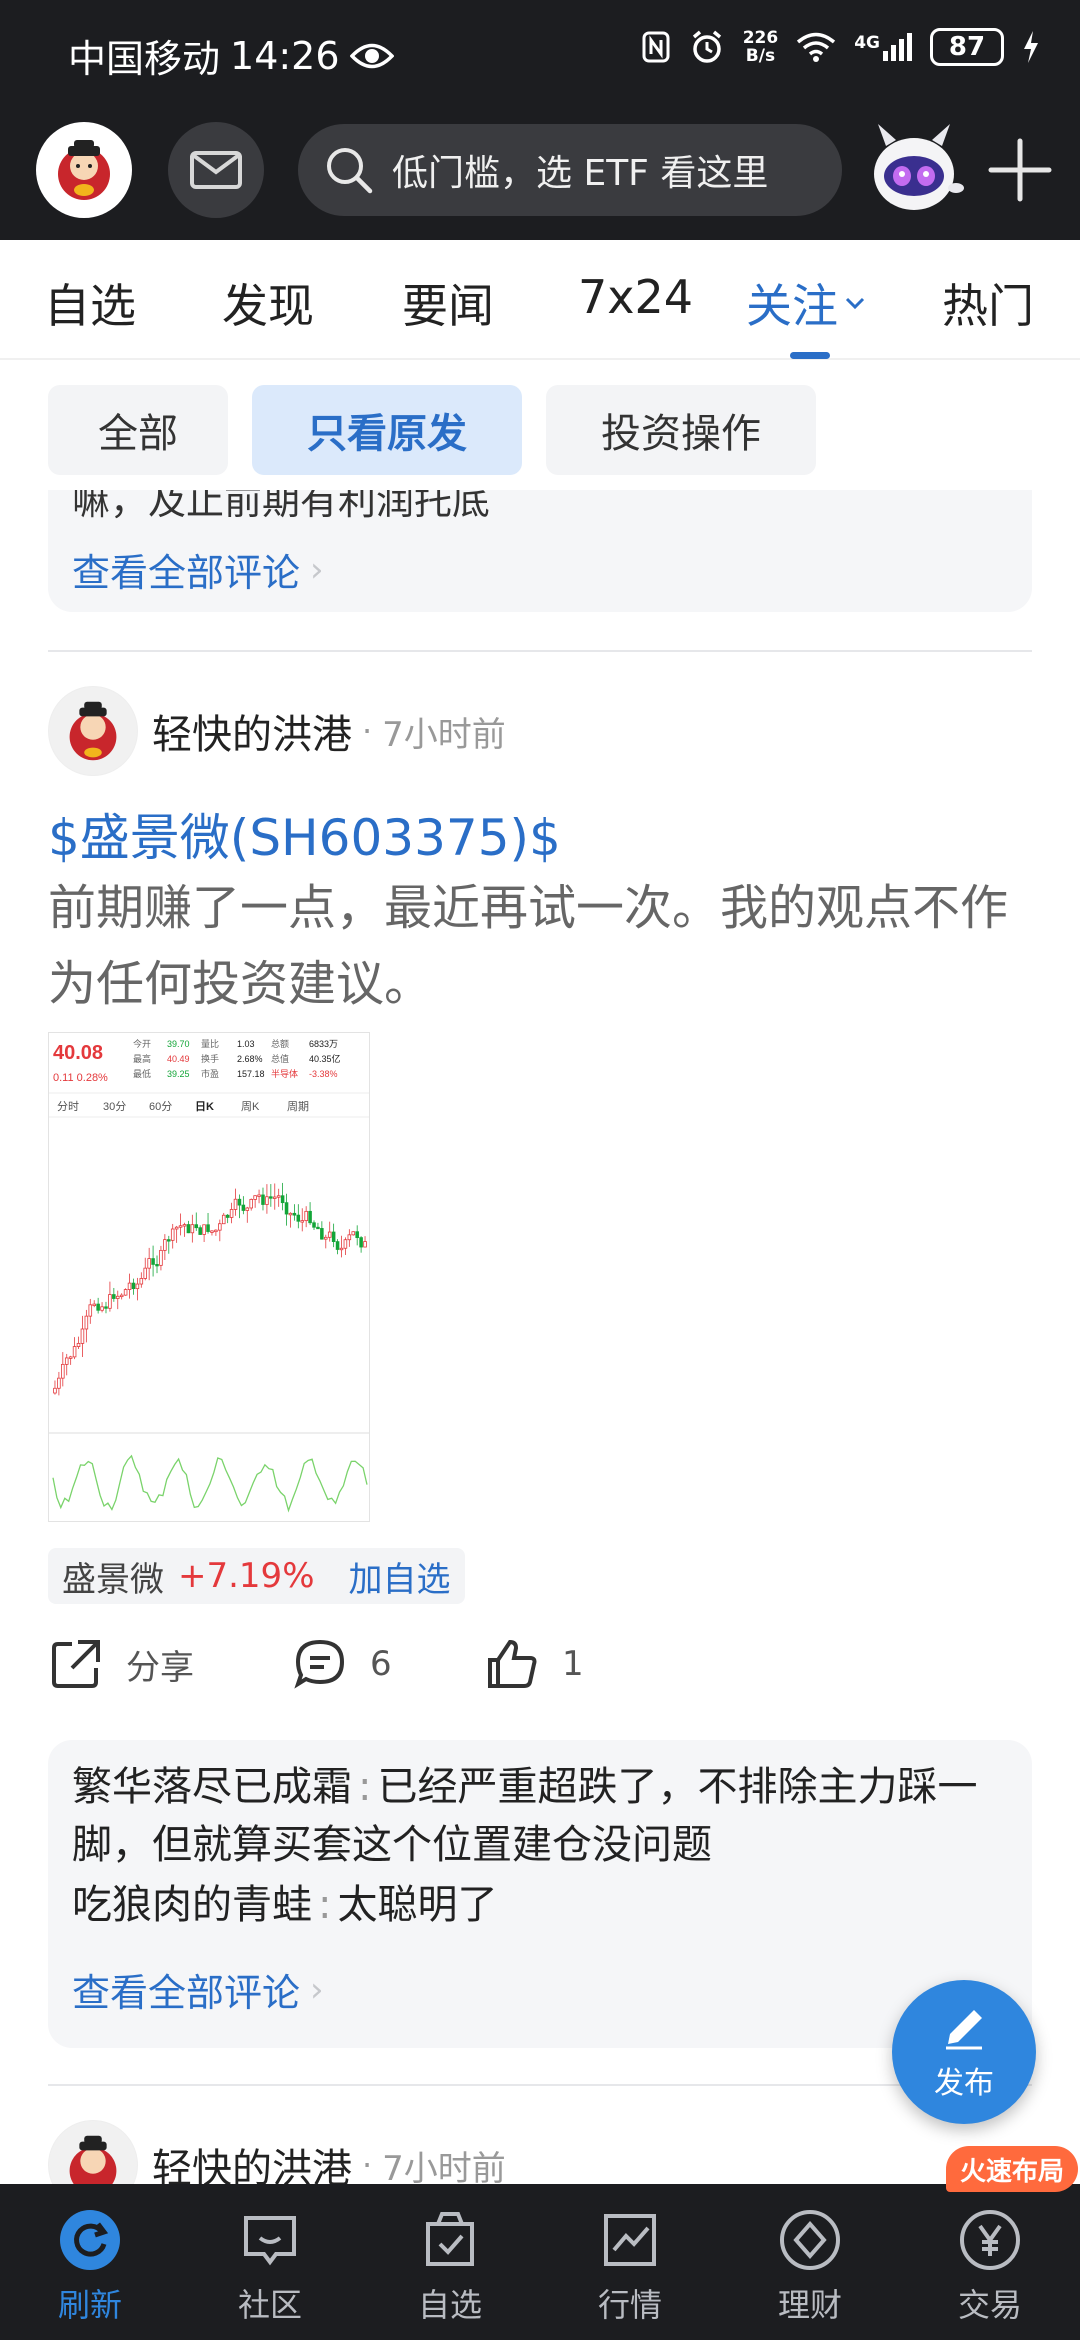 This screenshot has height=2340, width=1080. Describe the element at coordinates (681, 430) in the screenshot. I see `chip-investment-ops: 投资操作` at that location.